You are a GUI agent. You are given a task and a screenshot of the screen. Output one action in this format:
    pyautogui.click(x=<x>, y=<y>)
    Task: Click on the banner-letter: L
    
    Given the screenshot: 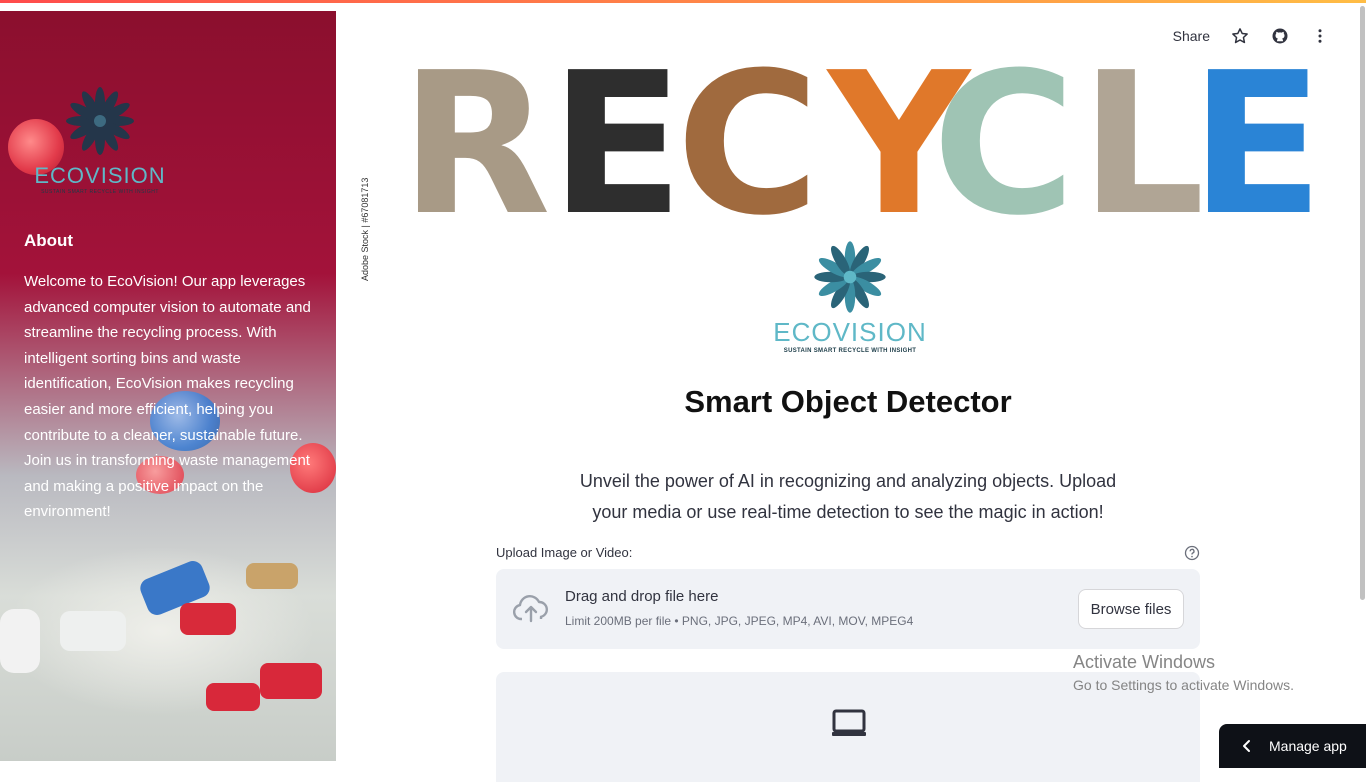 What is the action you would take?
    pyautogui.click(x=1142, y=145)
    